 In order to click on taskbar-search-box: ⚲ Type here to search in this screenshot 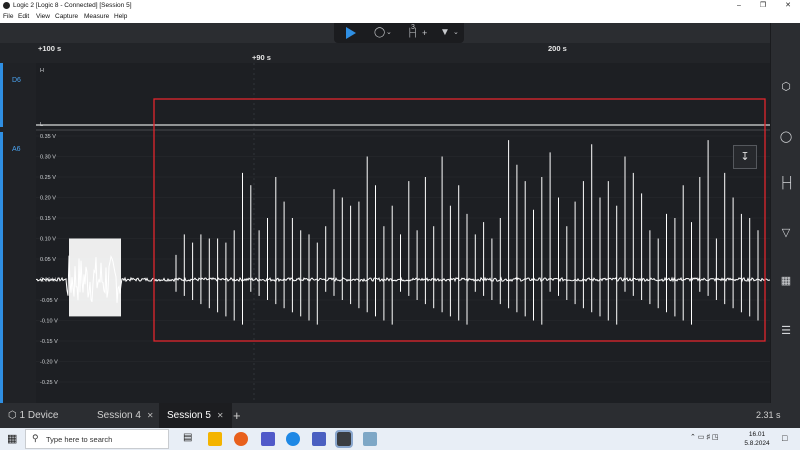, I will do `click(97, 439)`.